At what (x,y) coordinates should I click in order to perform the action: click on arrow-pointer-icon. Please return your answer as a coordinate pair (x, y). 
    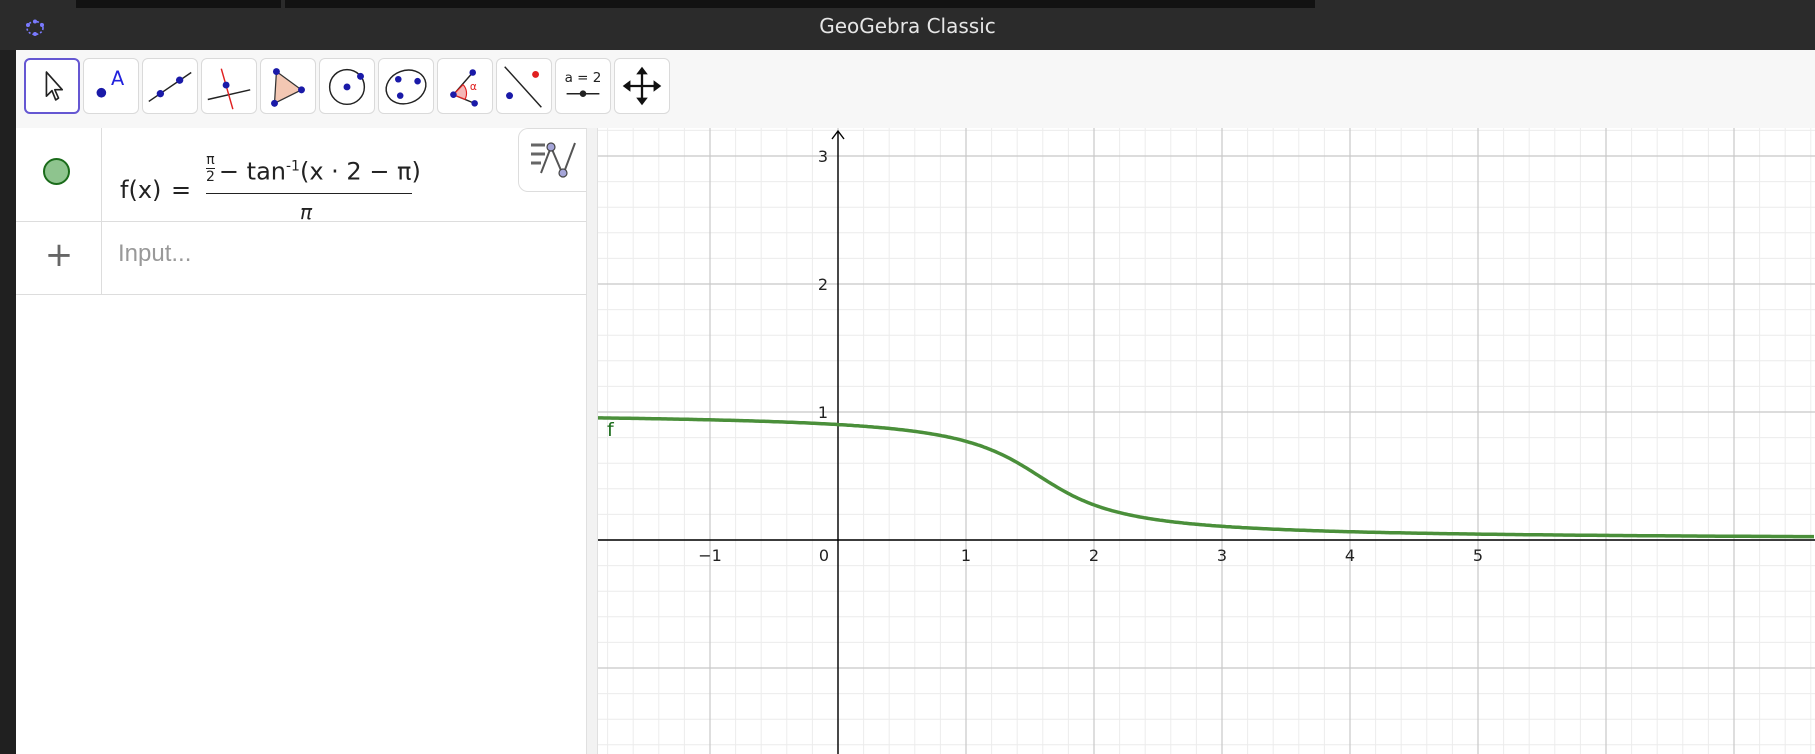
    Looking at the image, I should click on (54, 86).